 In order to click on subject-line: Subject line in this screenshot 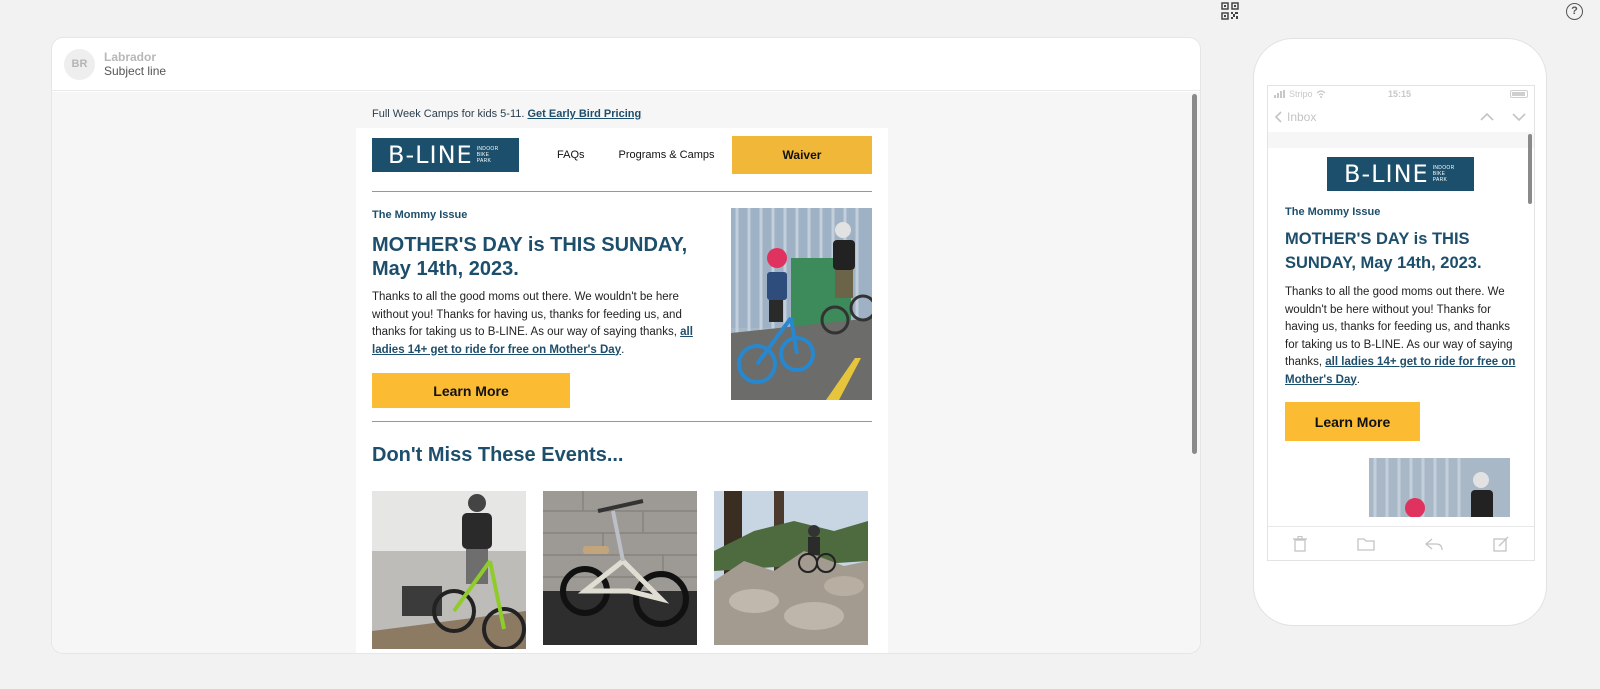, I will do `click(135, 71)`.